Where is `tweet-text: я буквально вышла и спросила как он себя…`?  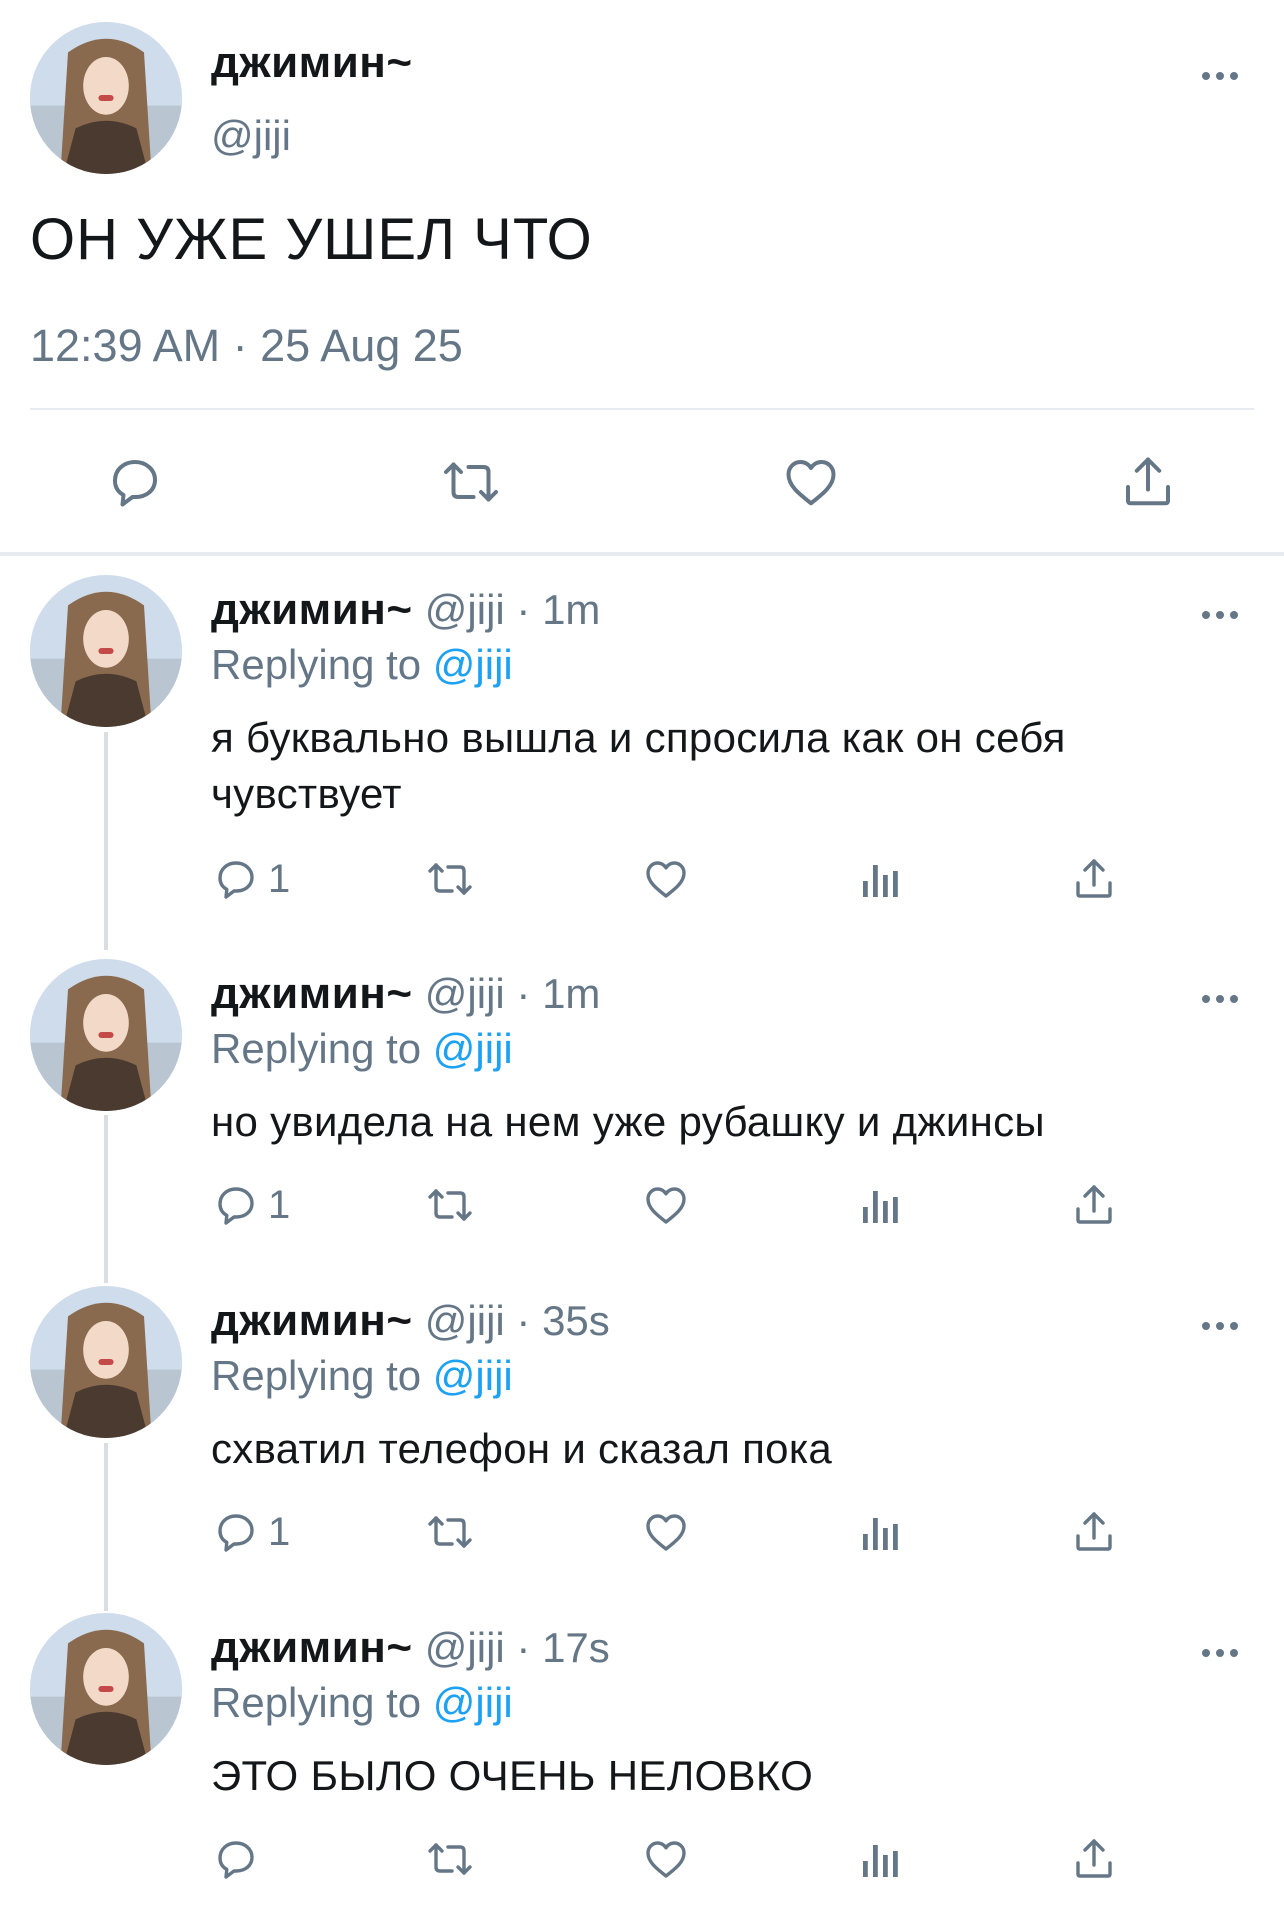
tweet-text: я буквально вышла и спросила как он себя… is located at coordinates (638, 765).